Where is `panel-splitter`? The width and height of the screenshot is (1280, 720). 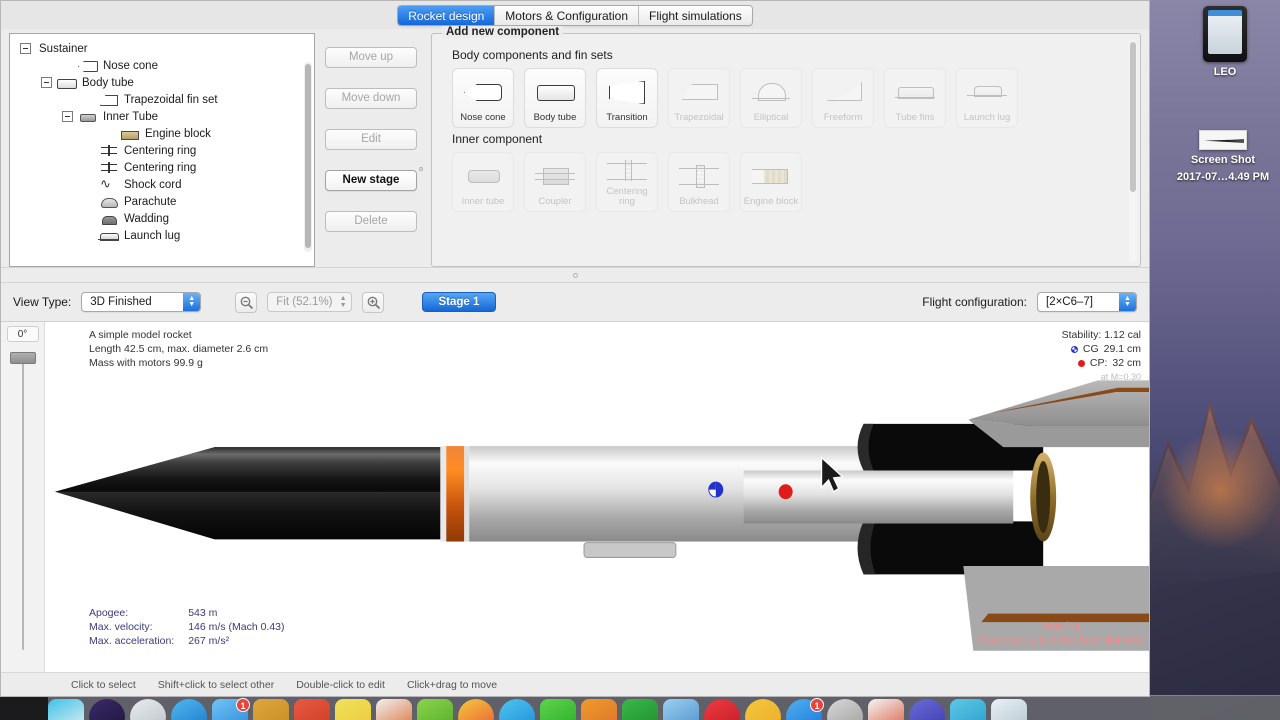 panel-splitter is located at coordinates (575, 275).